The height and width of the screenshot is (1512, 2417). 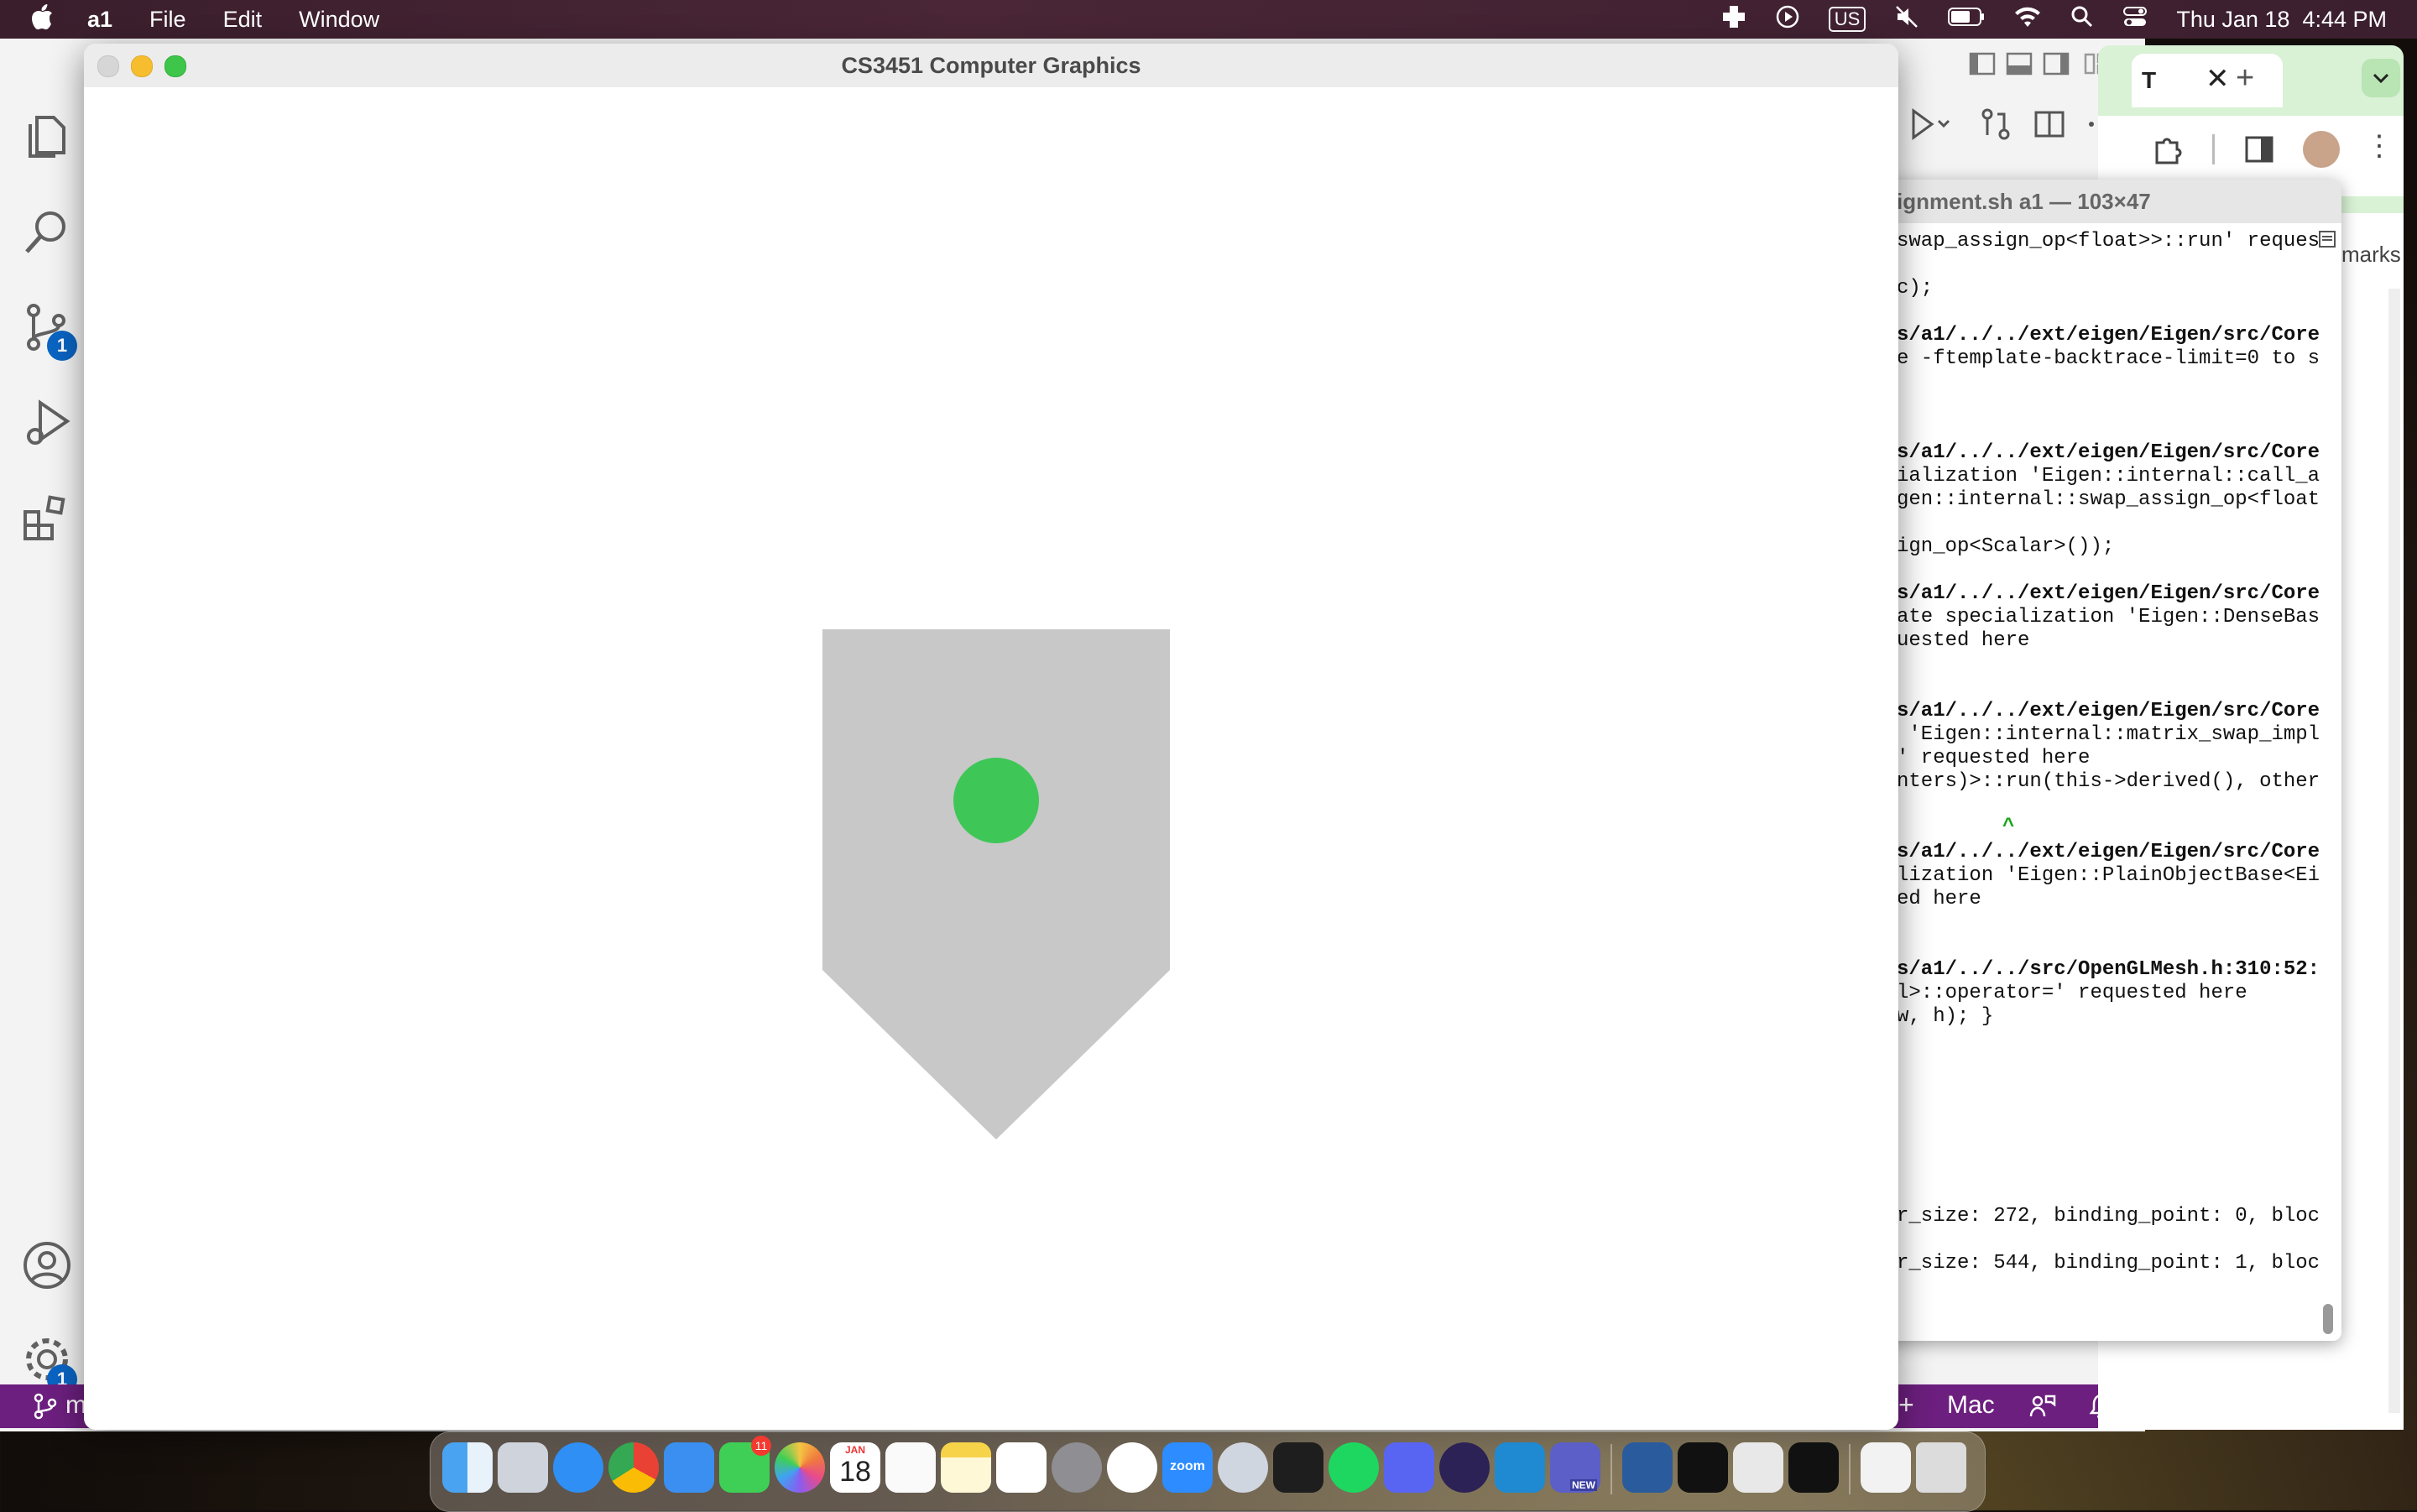 I want to click on terminal-line: lization 'Eigen::PlainObjectBase<Ei, so click(x=2108, y=875).